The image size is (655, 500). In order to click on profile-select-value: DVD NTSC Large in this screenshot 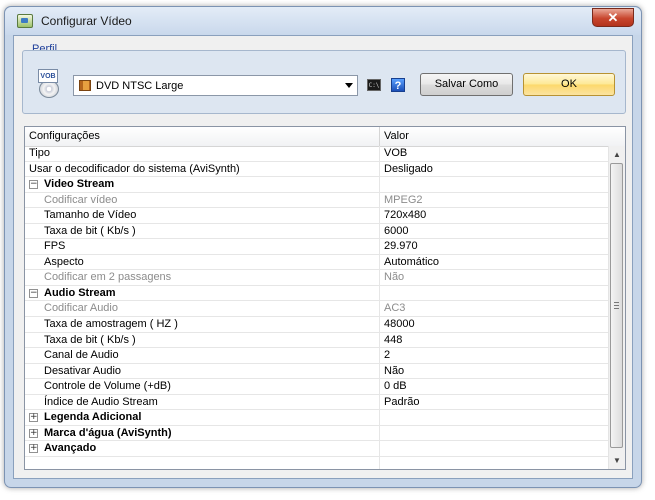, I will do `click(140, 86)`.